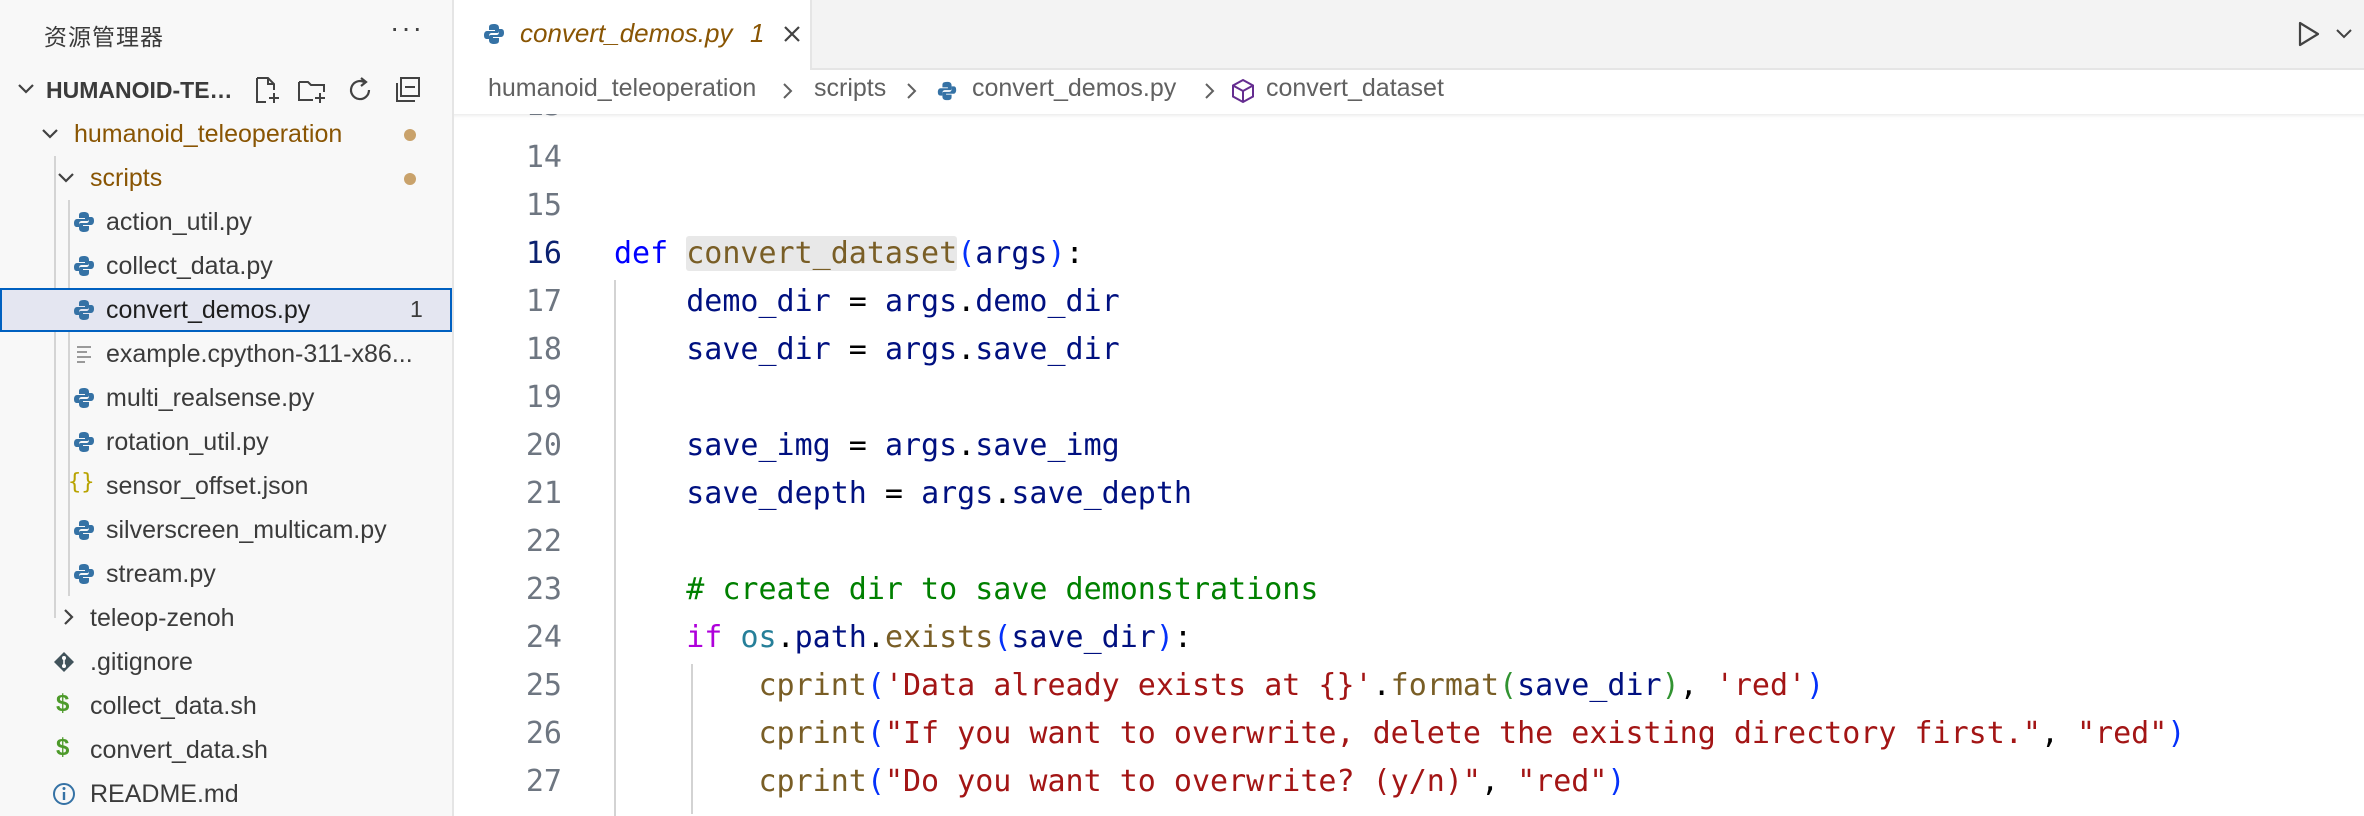 The image size is (2364, 816). I want to click on code-line: # create dir to save demonstrations, so click(966, 589).